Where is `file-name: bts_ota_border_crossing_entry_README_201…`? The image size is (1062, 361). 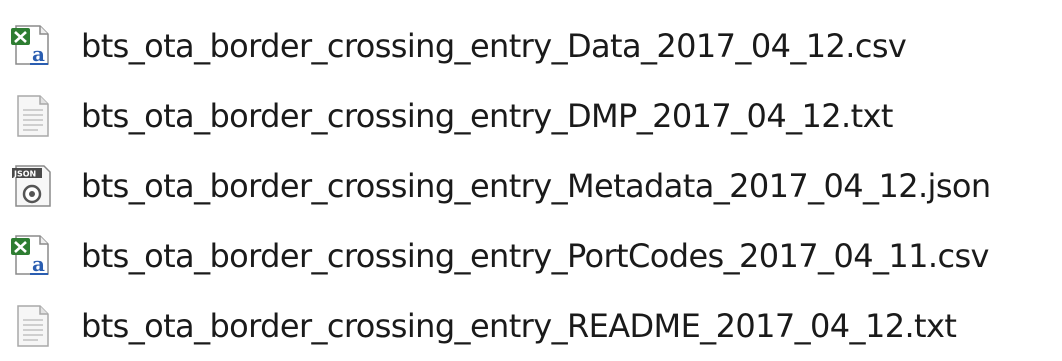 file-name: bts_ota_border_crossing_entry_README_201… is located at coordinates (519, 326).